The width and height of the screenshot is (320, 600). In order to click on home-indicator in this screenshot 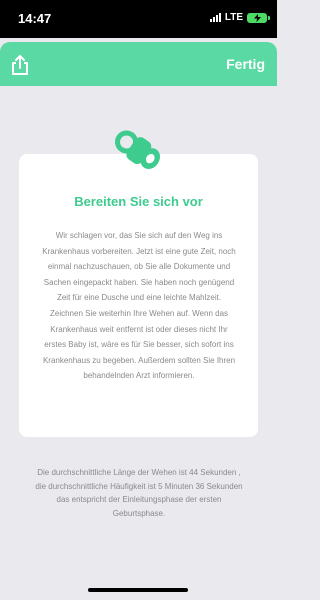, I will do `click(138, 590)`.